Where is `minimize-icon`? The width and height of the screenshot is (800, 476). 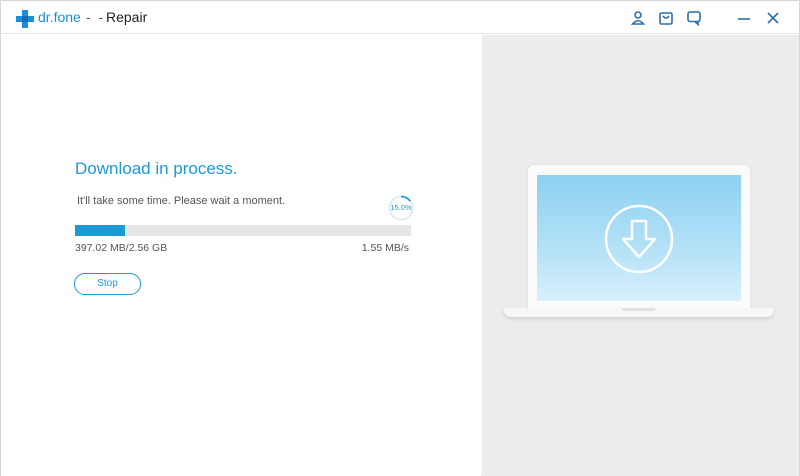
minimize-icon is located at coordinates (744, 18).